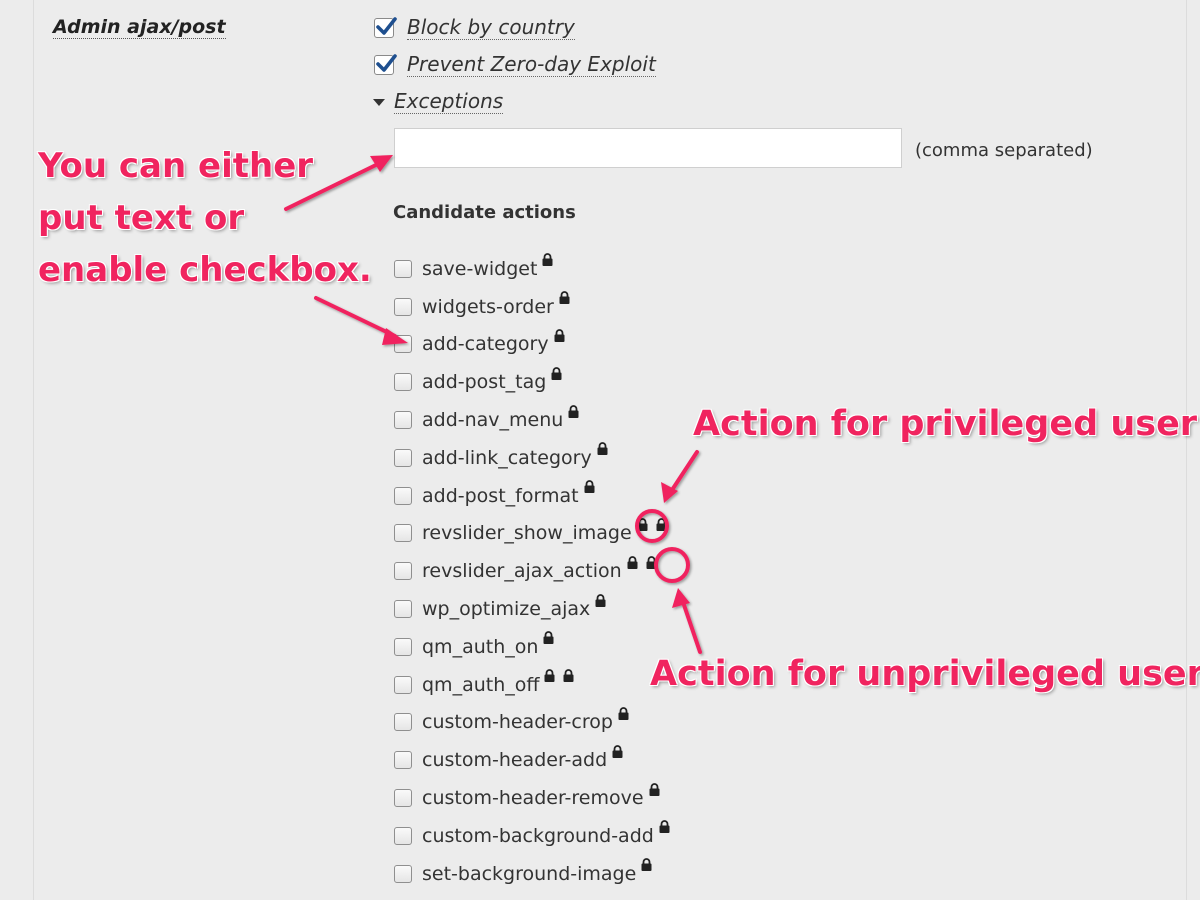  Describe the element at coordinates (514, 760) in the screenshot. I see `candidate-action-label: custom-header-add` at that location.